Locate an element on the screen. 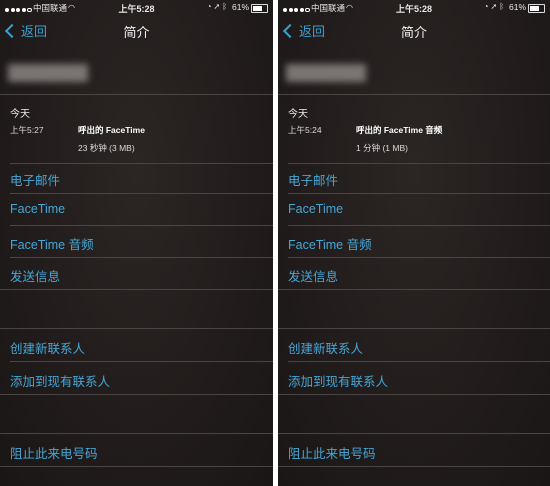  call-time: 上午5:27 is located at coordinates (27, 130).